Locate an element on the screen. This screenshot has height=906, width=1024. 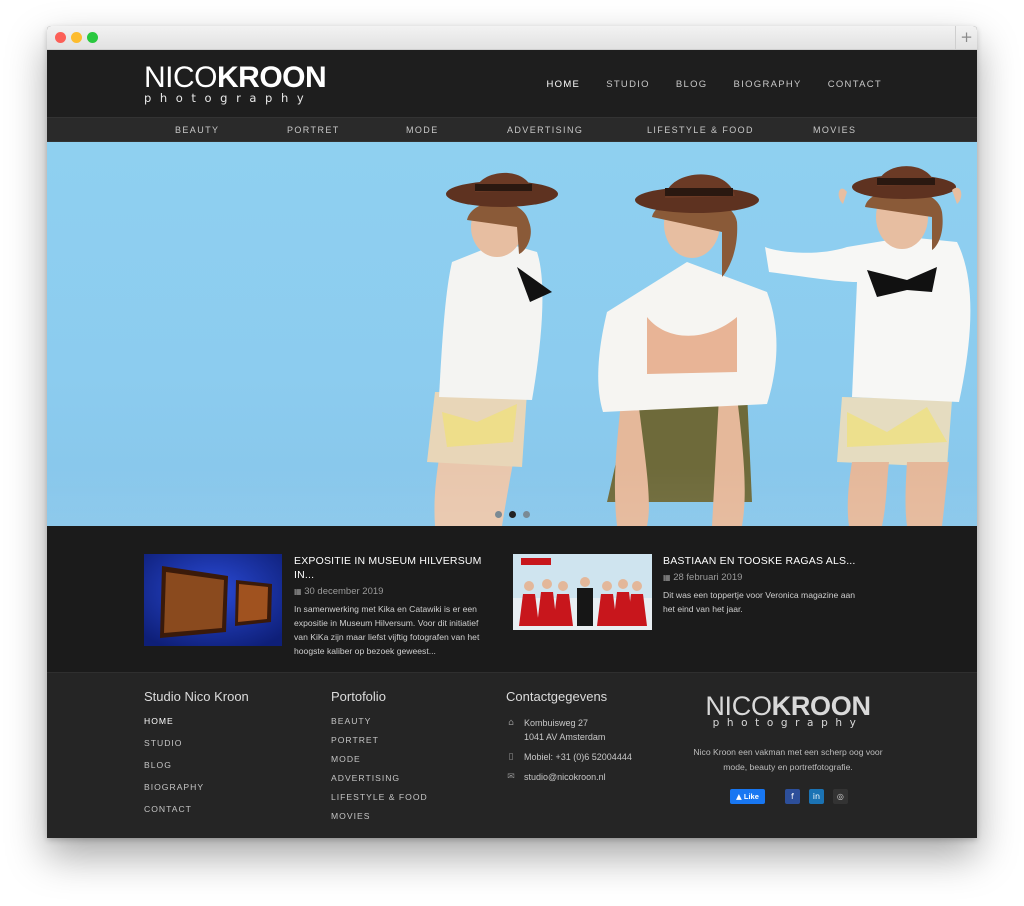
footer-email: ✉ studio@nicokroon.nl is located at coordinates (581, 777).